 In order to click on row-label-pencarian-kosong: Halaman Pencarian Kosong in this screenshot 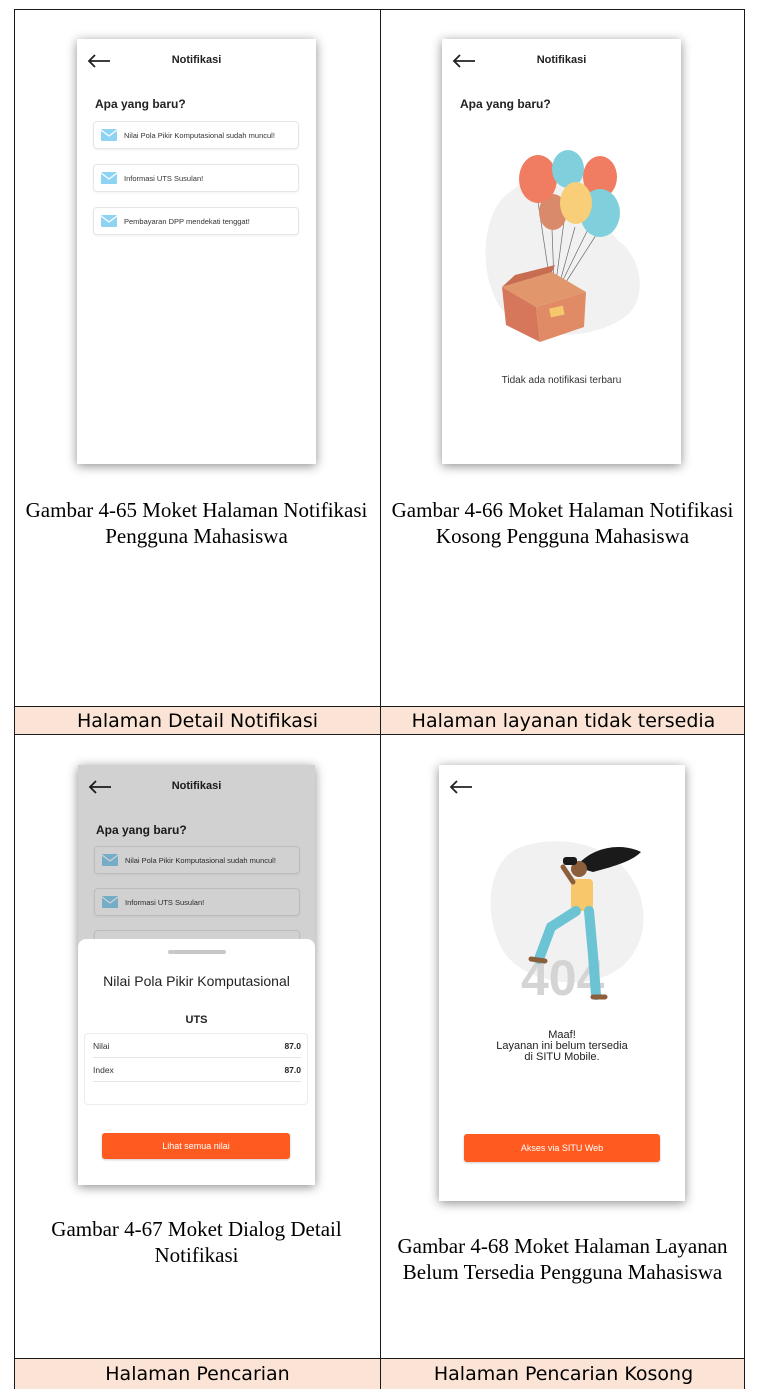, I will do `click(563, 1374)`.